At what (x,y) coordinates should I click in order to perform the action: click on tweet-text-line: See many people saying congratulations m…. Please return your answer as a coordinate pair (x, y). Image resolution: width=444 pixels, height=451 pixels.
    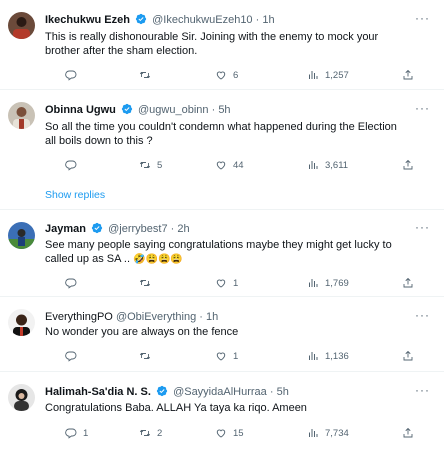
    Looking at the image, I should click on (218, 245).